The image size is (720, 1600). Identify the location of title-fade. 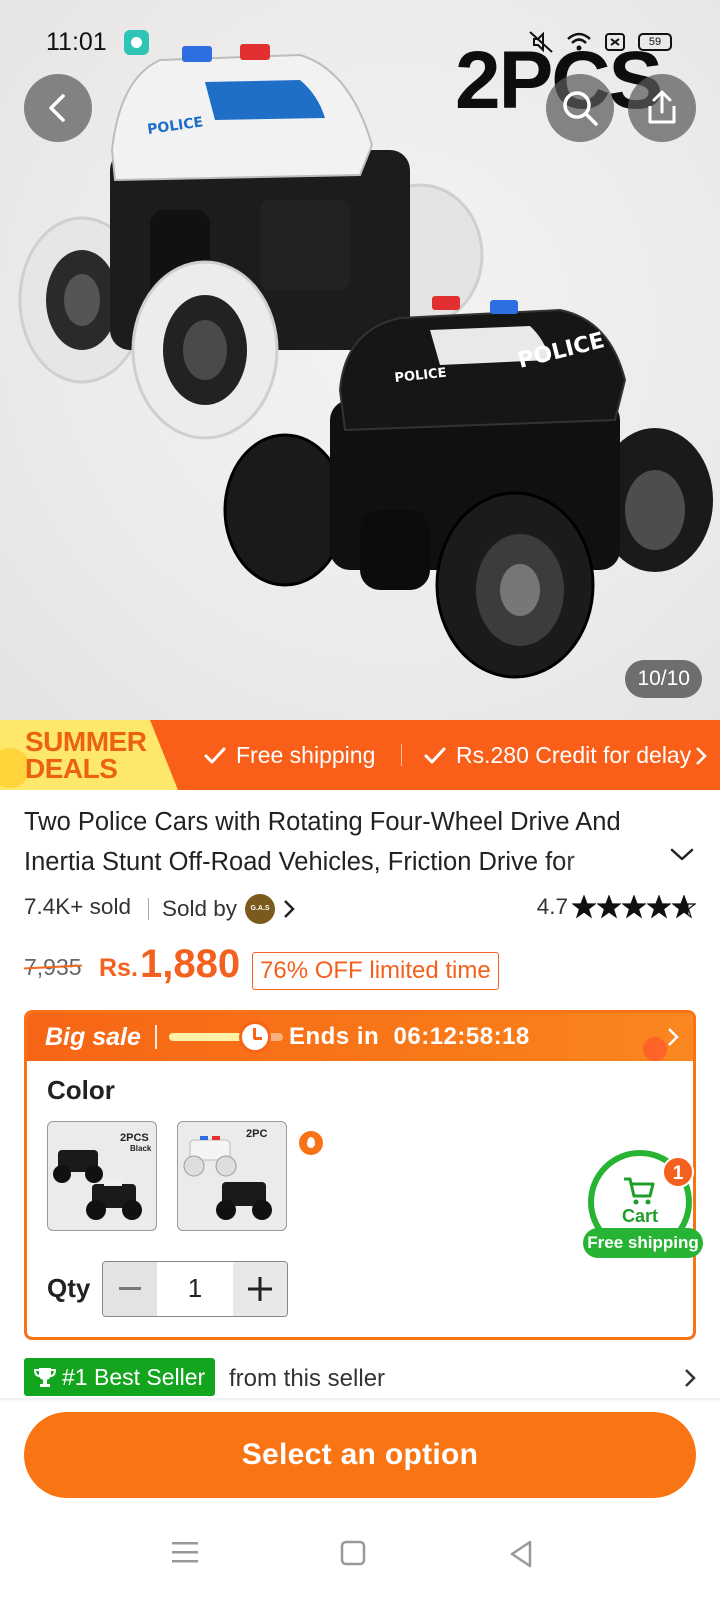
(615, 862).